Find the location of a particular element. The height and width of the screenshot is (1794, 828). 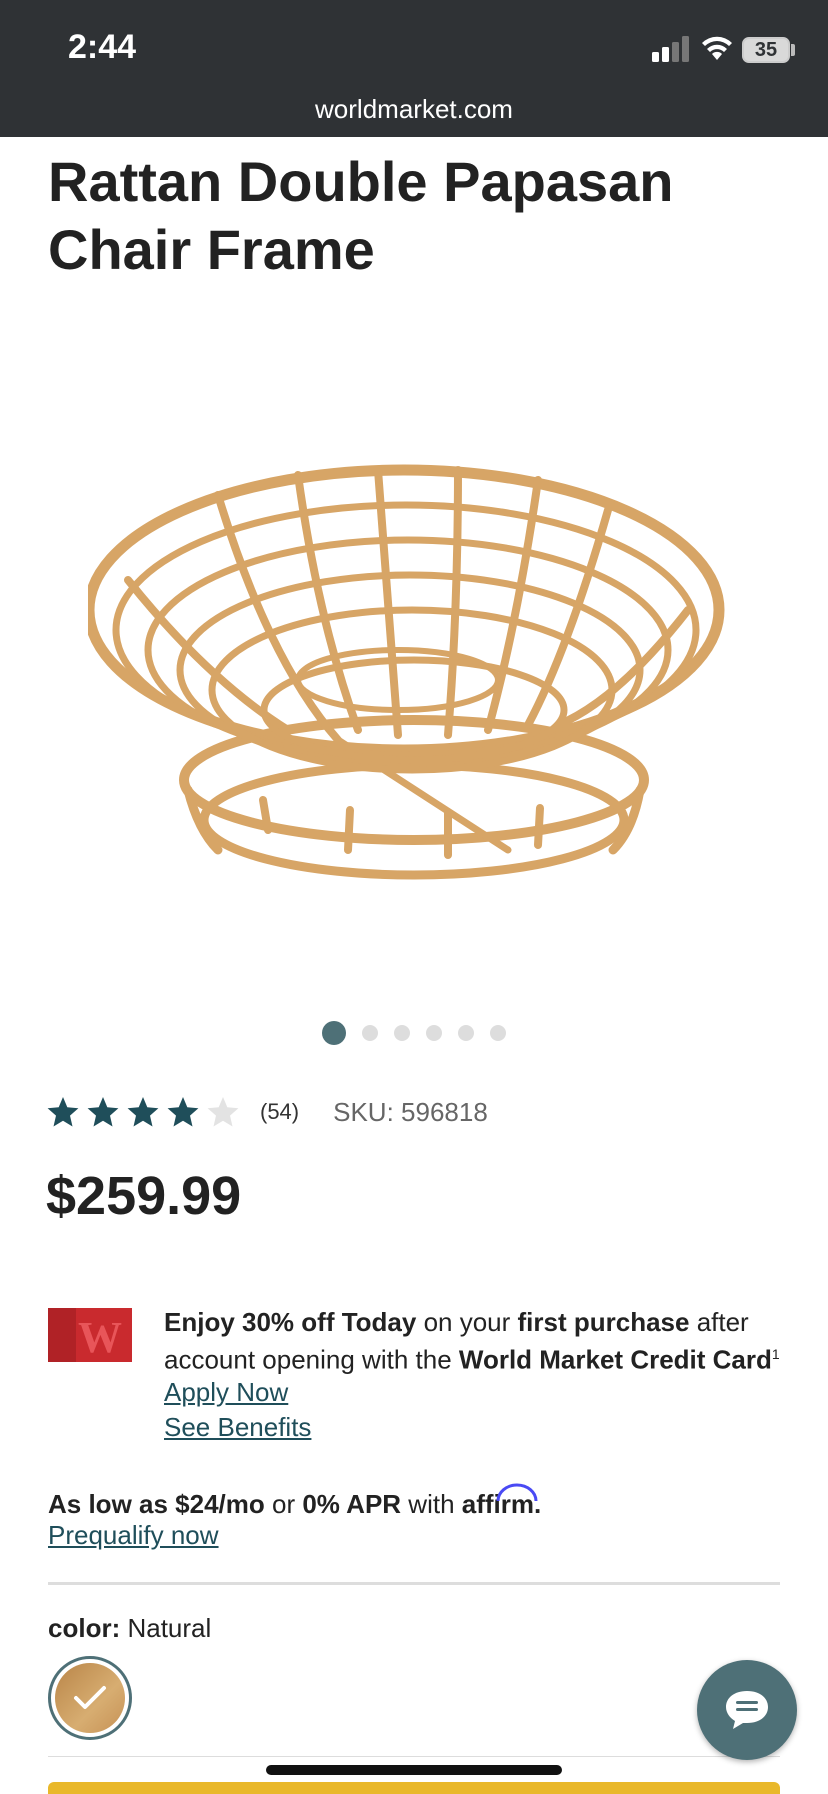

chat-button is located at coordinates (747, 1710).